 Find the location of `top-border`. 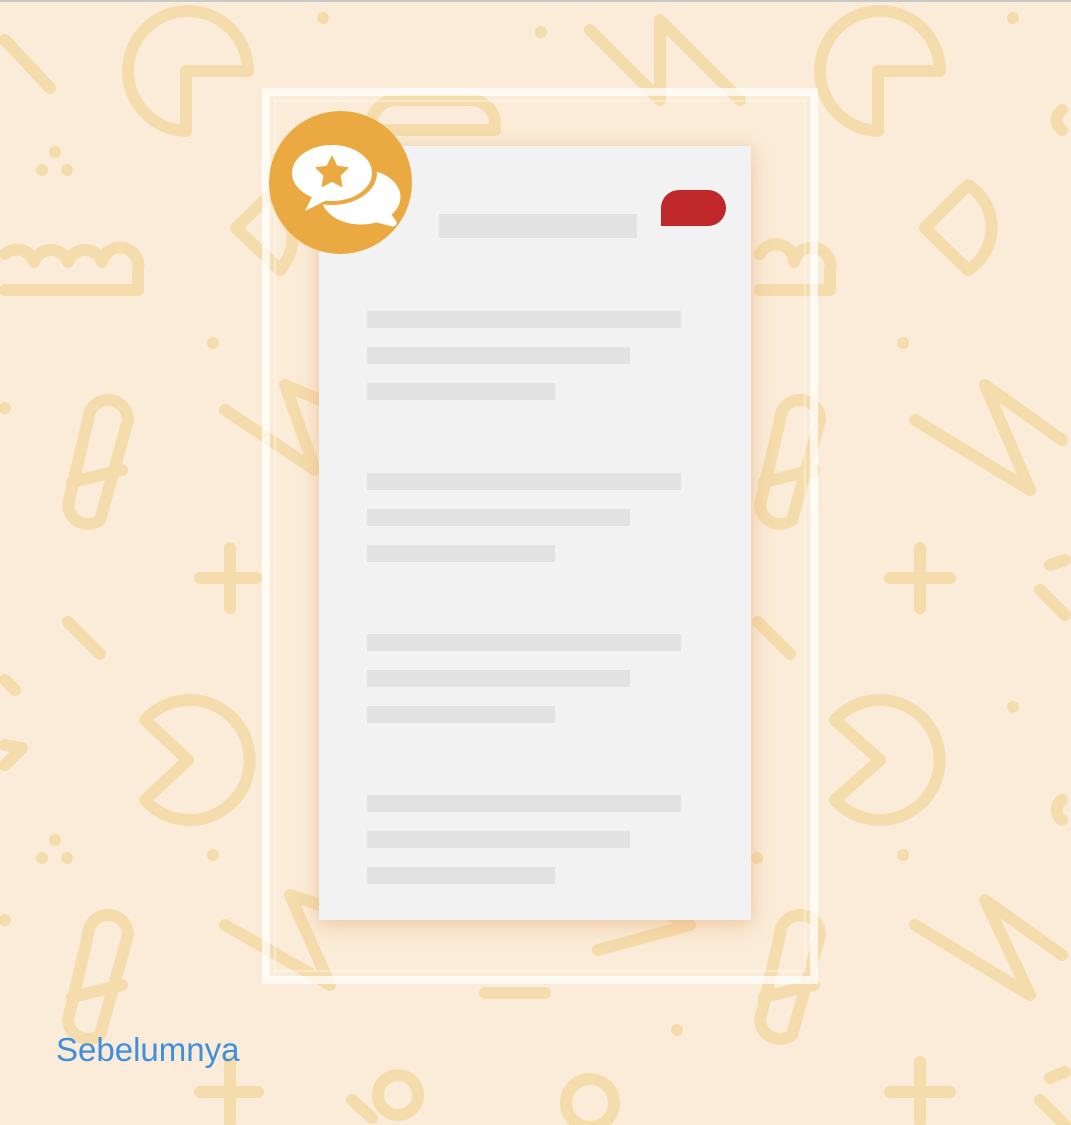

top-border is located at coordinates (535, 1).